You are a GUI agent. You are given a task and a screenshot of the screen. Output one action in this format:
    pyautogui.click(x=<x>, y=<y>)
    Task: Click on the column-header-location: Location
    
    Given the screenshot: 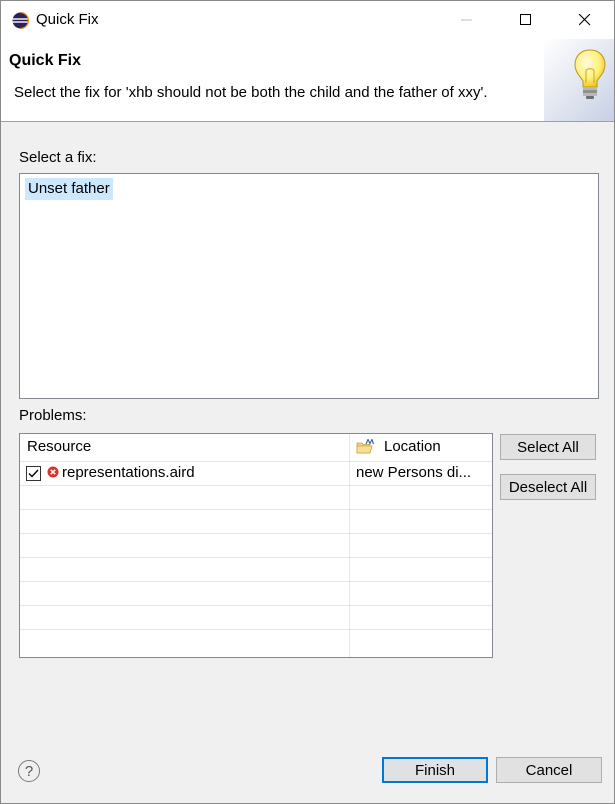 What is the action you would take?
    pyautogui.click(x=424, y=447)
    